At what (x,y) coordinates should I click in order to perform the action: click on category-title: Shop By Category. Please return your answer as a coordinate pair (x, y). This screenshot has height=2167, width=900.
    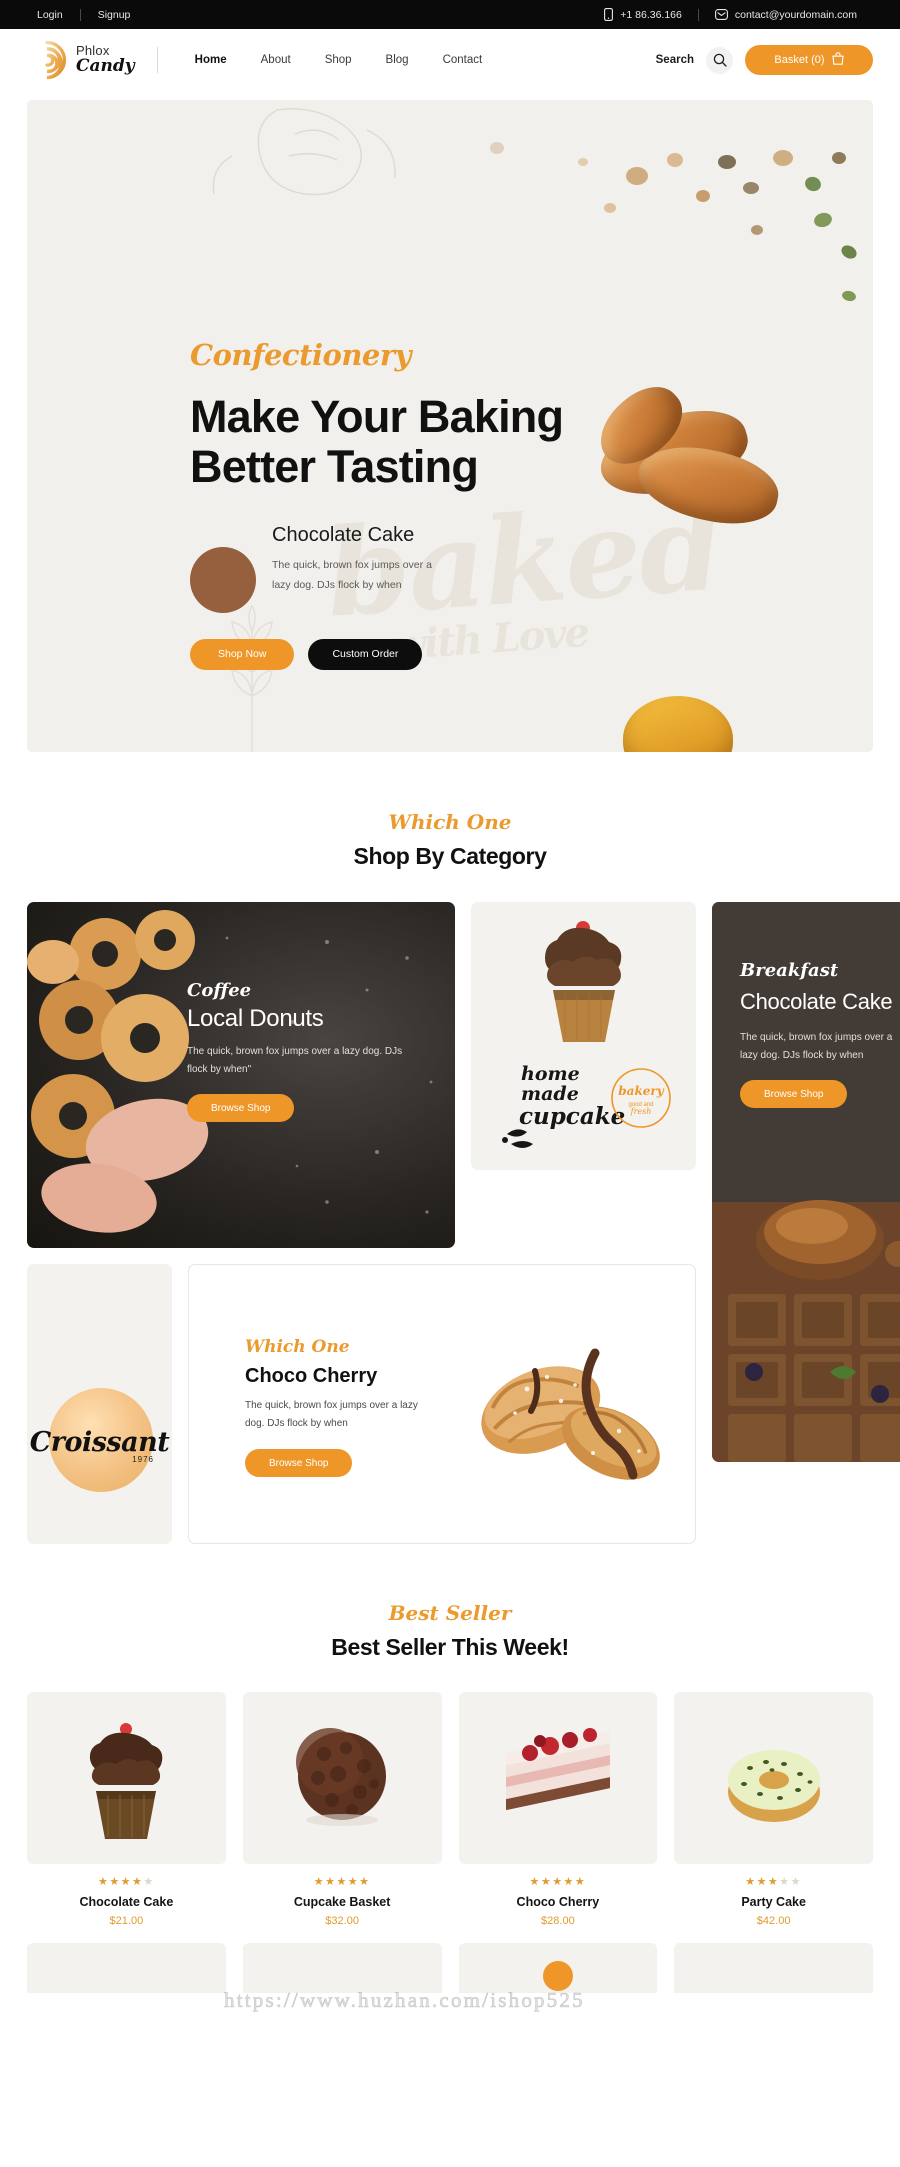
    Looking at the image, I should click on (450, 856).